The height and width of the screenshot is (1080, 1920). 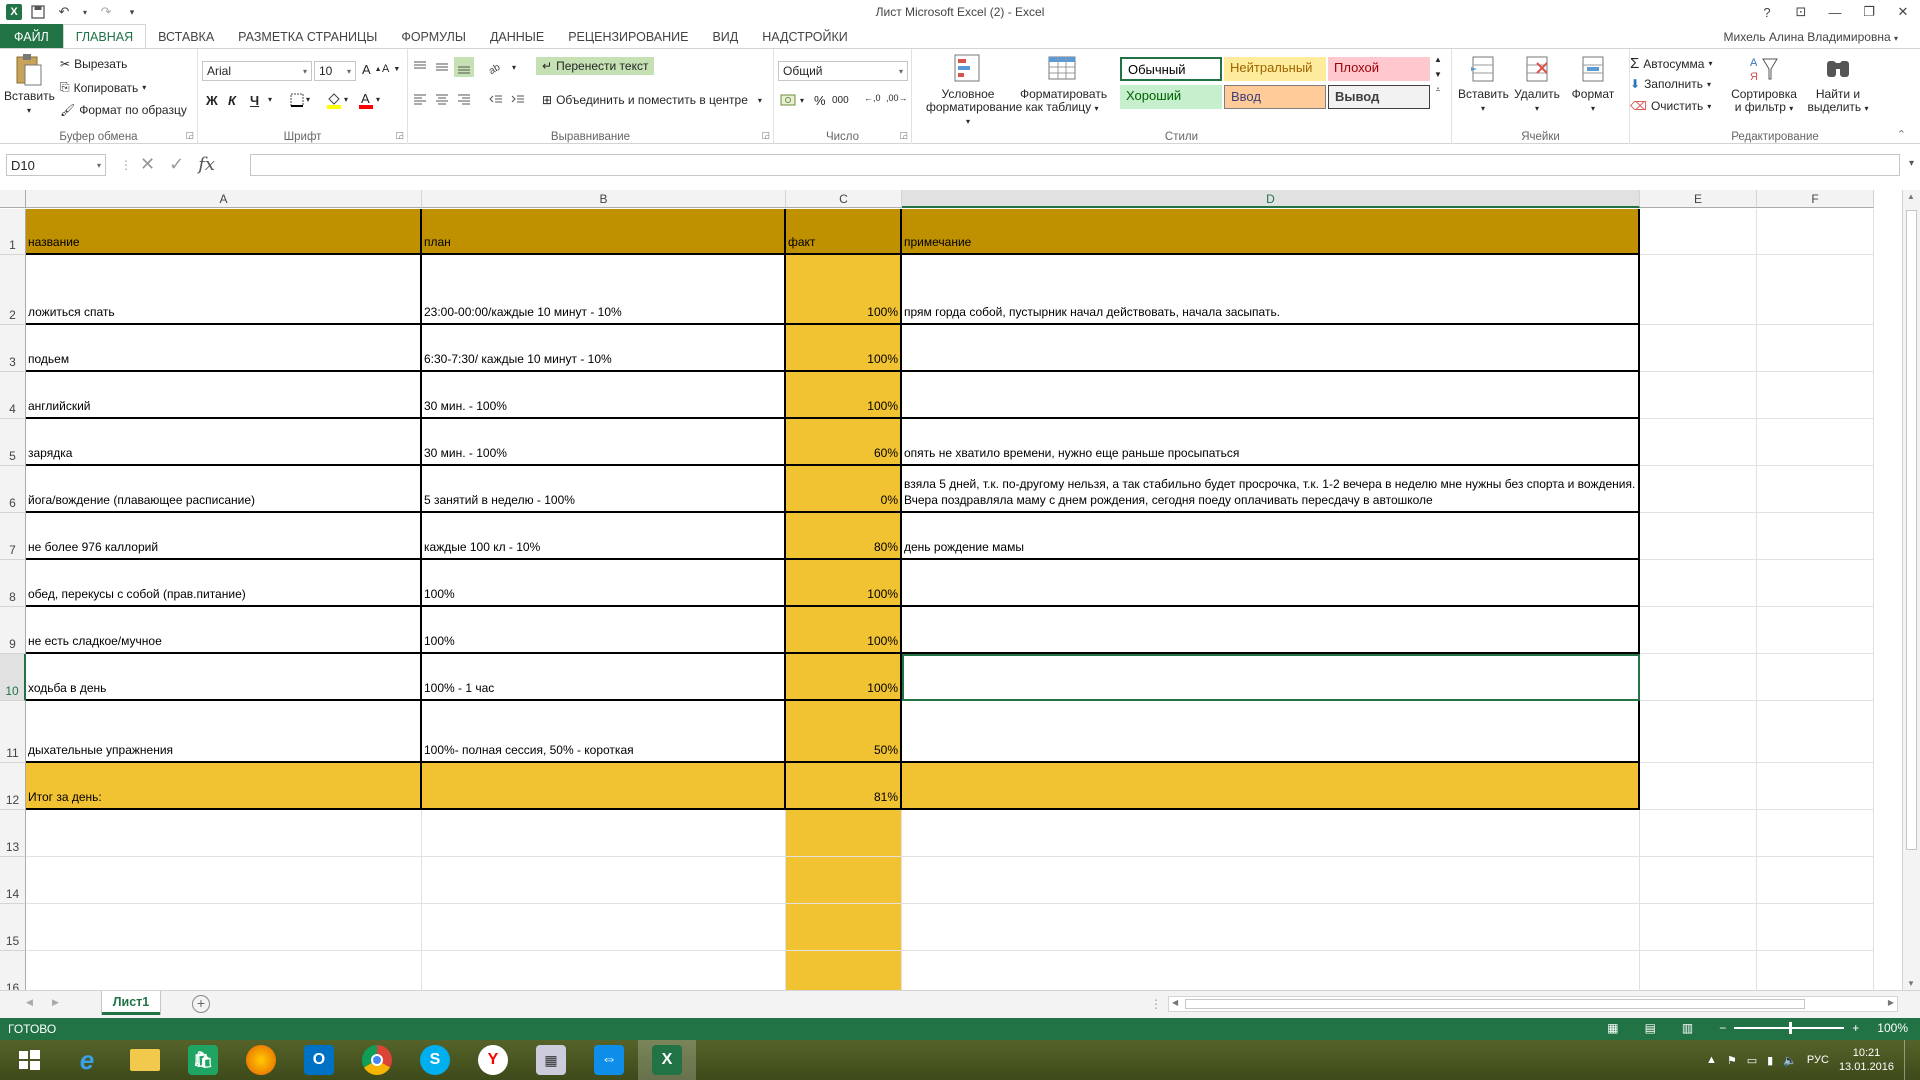 What do you see at coordinates (176, 164) in the screenshot?
I see `enter-icon: ✓` at bounding box center [176, 164].